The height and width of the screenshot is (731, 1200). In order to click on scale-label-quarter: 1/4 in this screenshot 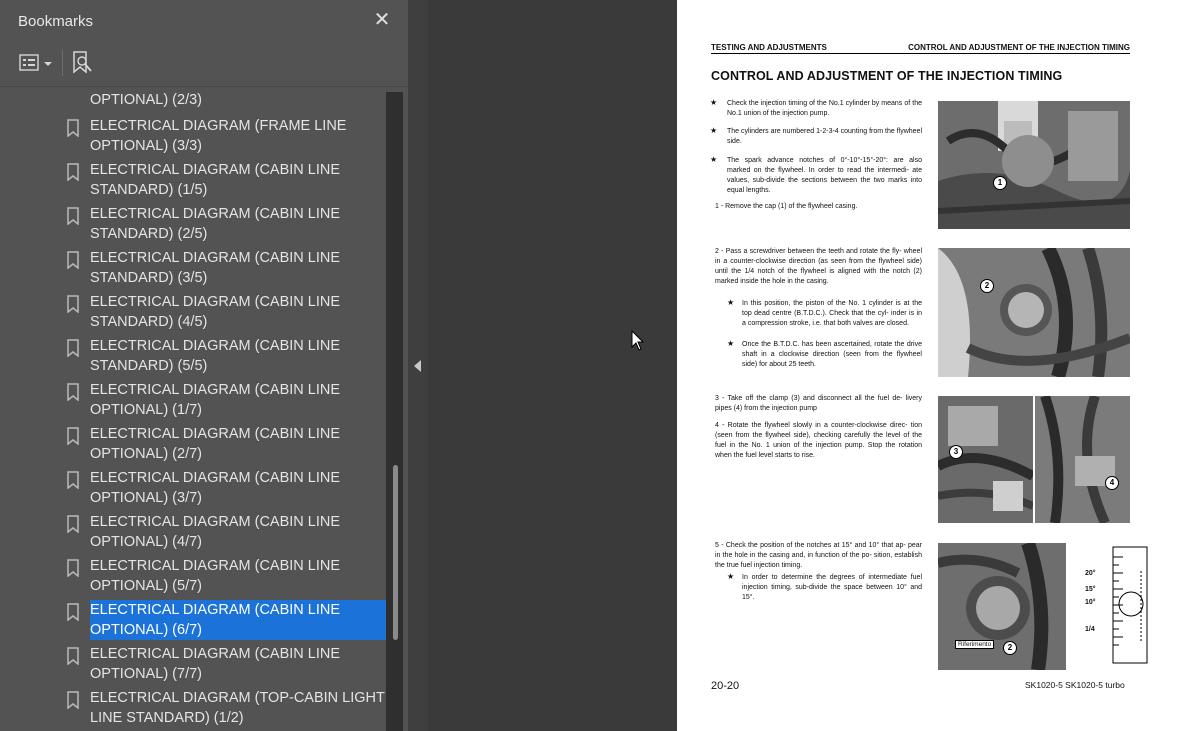, I will do `click(1090, 629)`.